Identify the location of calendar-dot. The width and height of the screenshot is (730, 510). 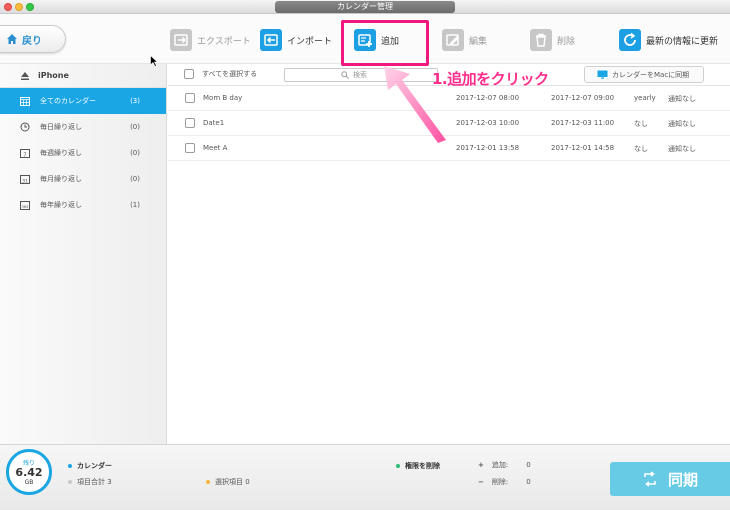
(70, 466).